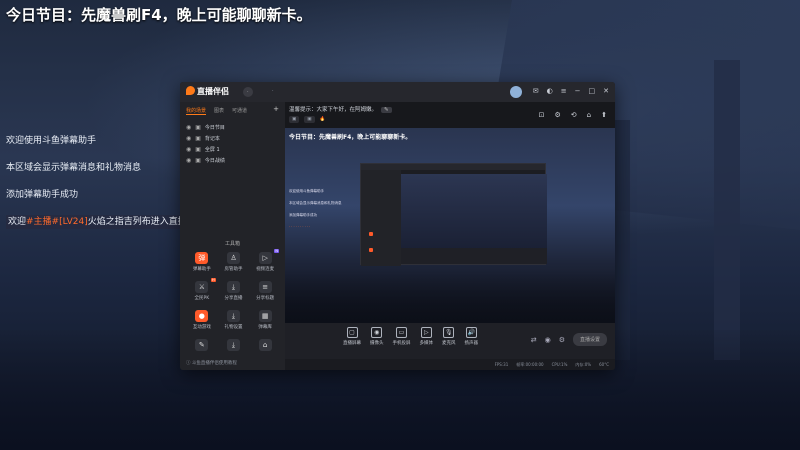 Image resolution: width=800 pixels, height=450 pixels. What do you see at coordinates (211, 363) in the screenshot?
I see `tutorial-link: ⓘ 斗鱼直播伴侣使用教程` at bounding box center [211, 363].